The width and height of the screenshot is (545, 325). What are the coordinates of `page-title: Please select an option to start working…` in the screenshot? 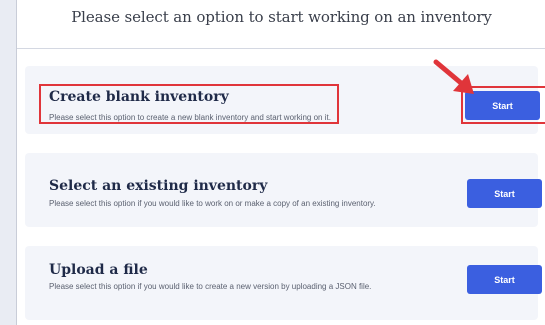 It's located at (281, 17).